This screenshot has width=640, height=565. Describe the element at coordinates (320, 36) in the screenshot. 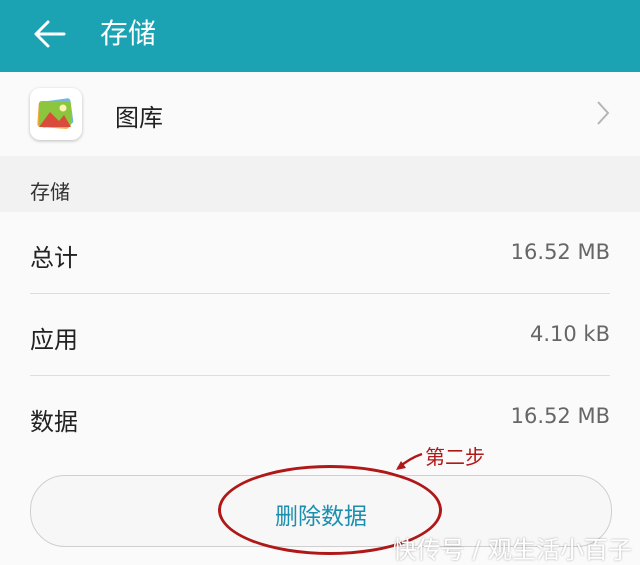

I see `top-app-bar: 存储` at that location.